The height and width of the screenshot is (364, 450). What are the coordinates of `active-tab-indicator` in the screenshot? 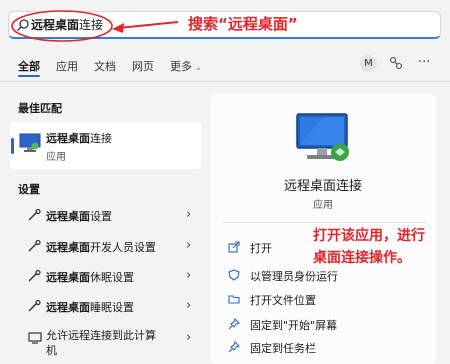 It's located at (29, 76).